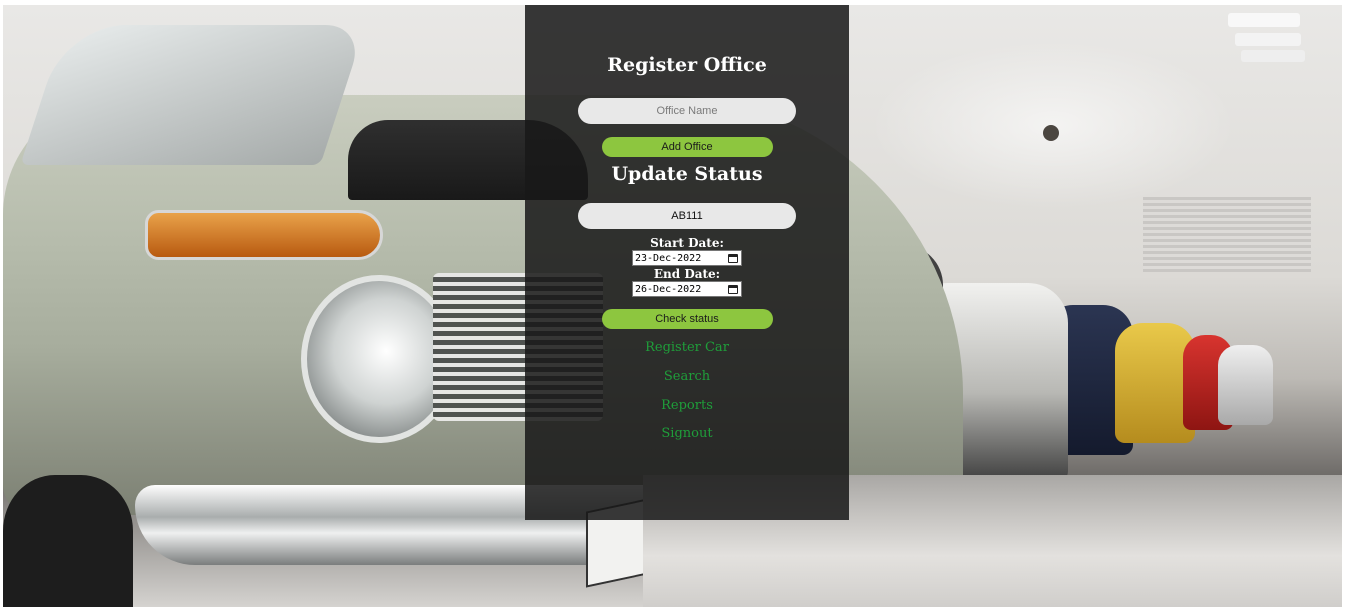 Image resolution: width=1346 pixels, height=610 pixels. What do you see at coordinates (687, 243) in the screenshot?
I see `start-date-label: Start Date:` at bounding box center [687, 243].